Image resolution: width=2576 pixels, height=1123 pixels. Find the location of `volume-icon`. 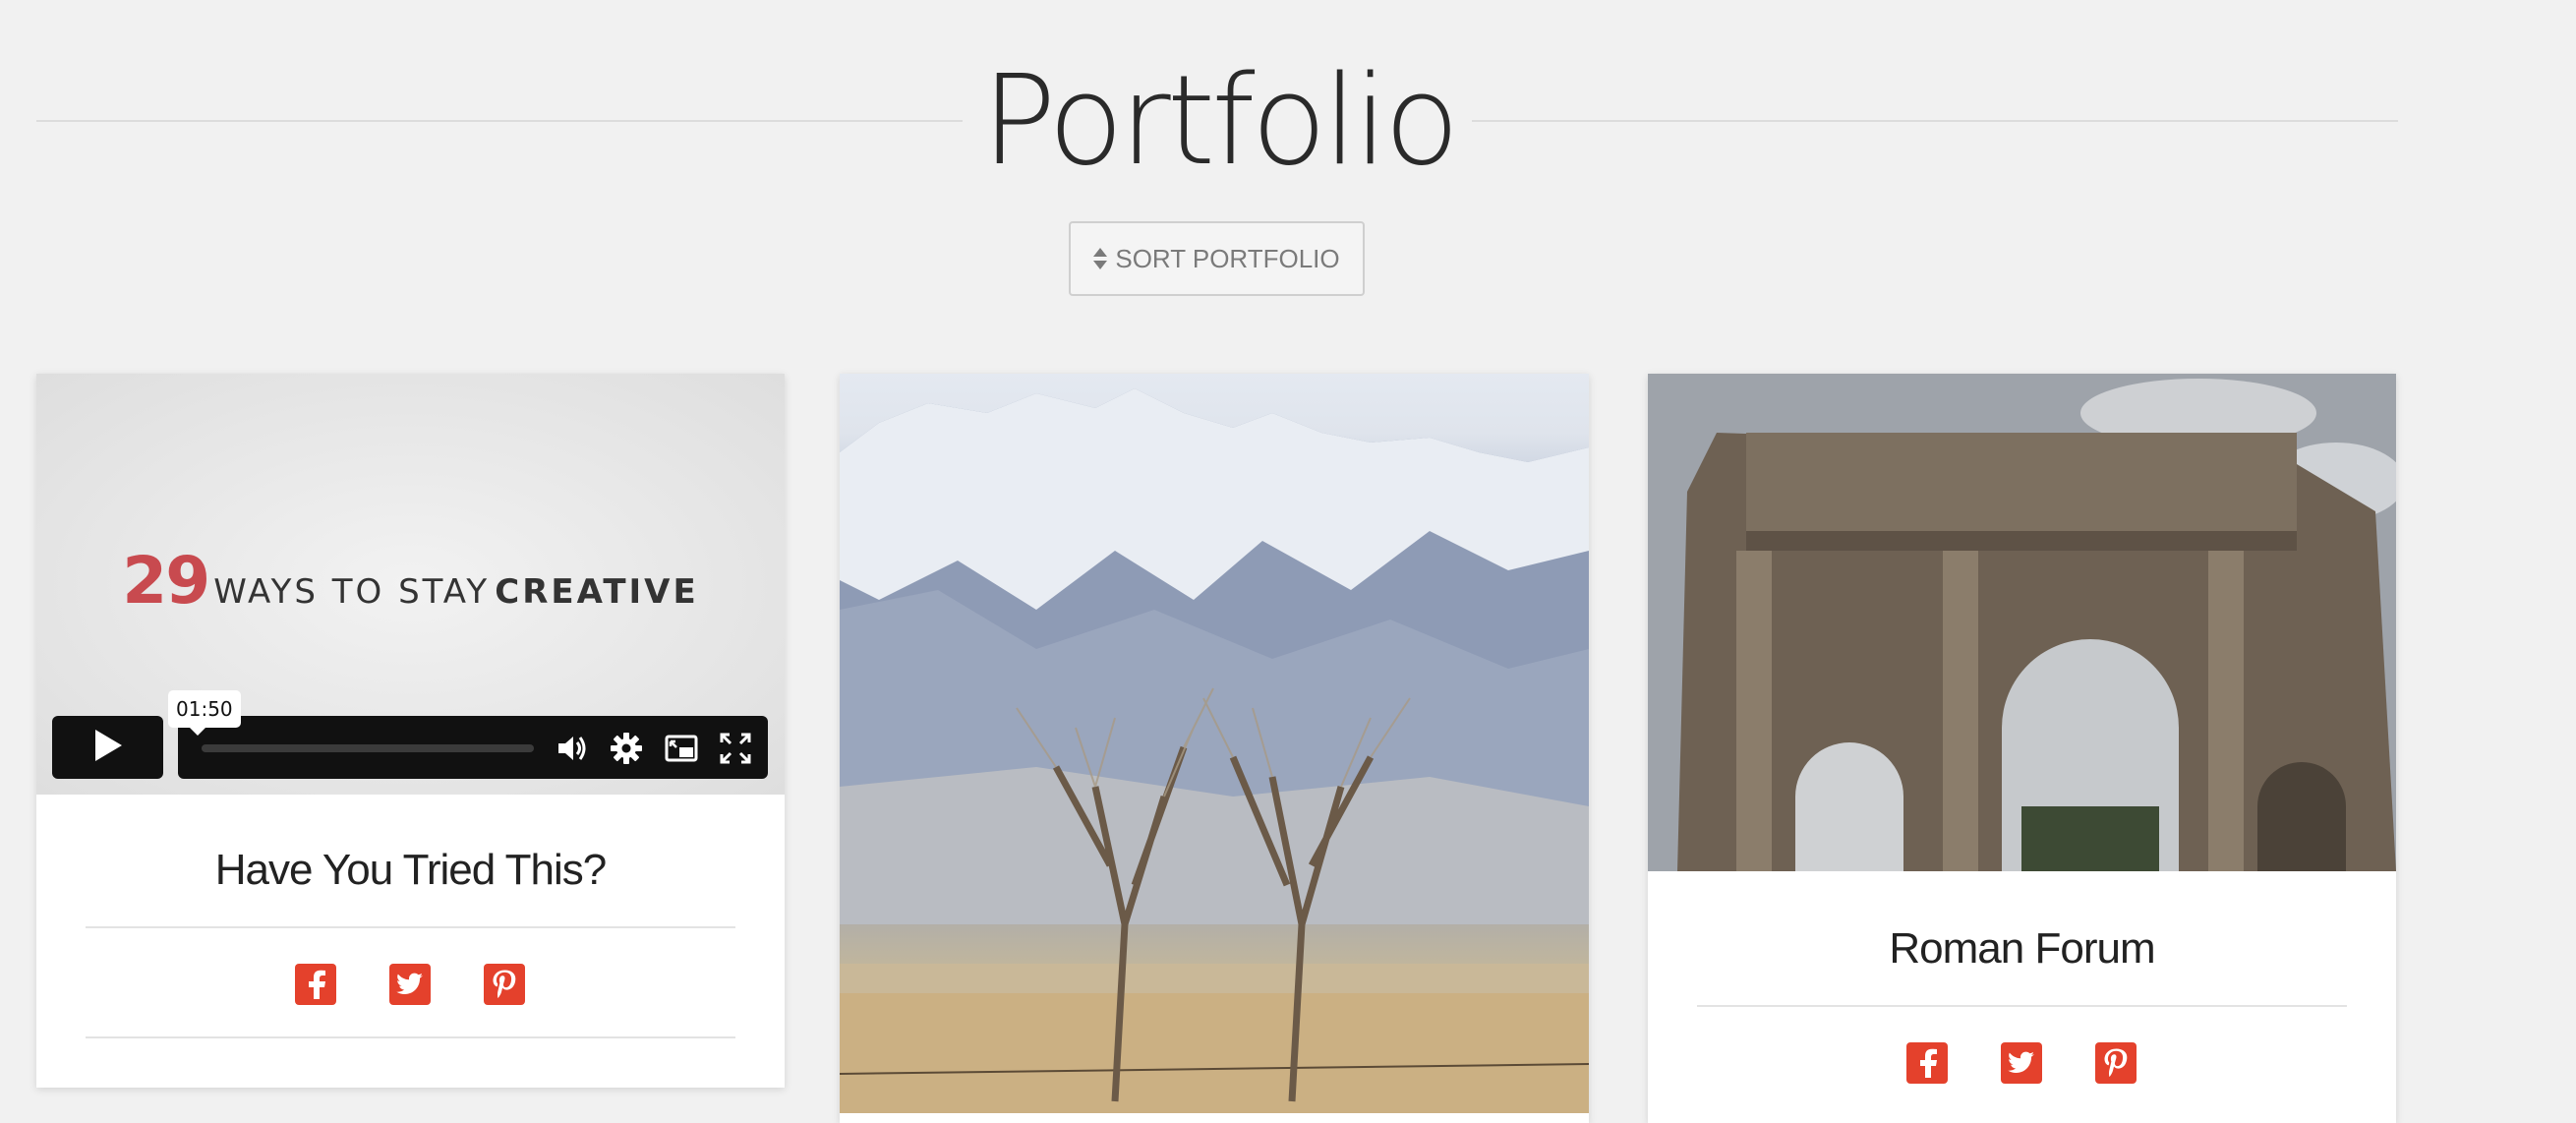

volume-icon is located at coordinates (572, 748).